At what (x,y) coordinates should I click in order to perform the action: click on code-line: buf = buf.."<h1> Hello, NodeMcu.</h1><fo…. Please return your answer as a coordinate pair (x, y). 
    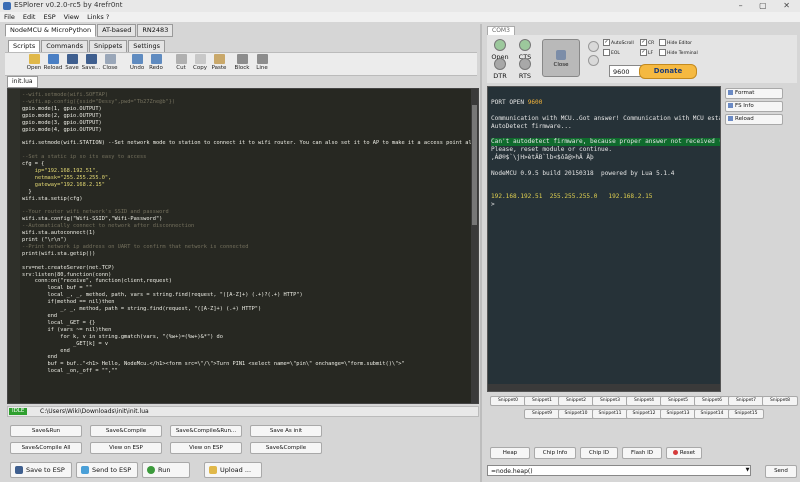
    Looking at the image, I should click on (250, 364).